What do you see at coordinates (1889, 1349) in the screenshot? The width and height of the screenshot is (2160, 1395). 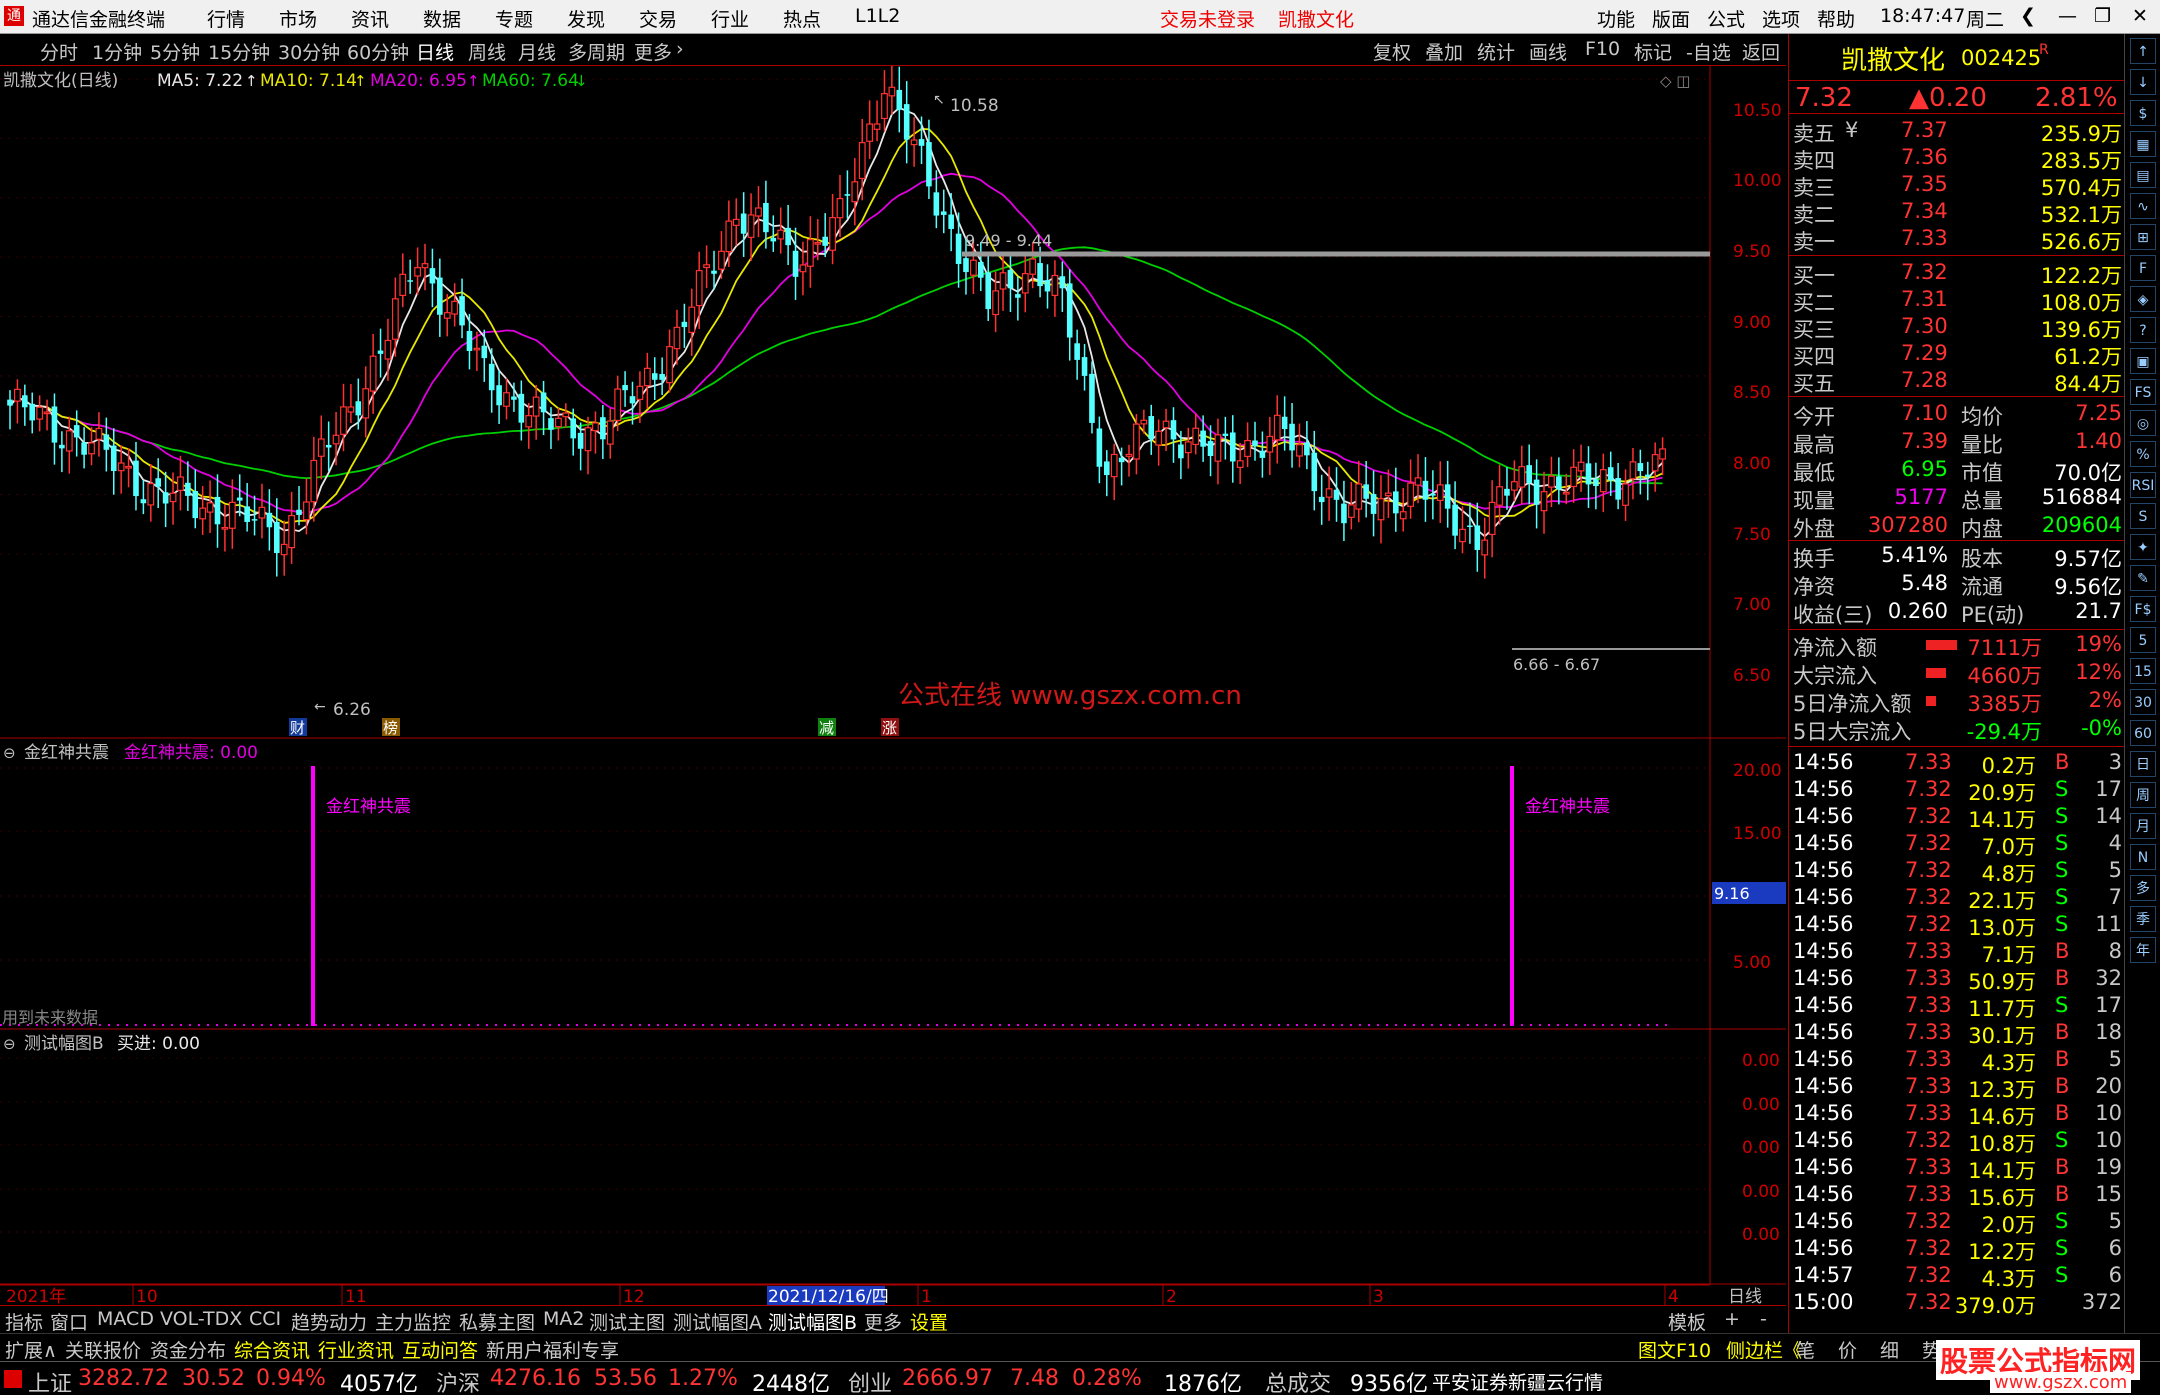 I see `ext-xi: 细` at bounding box center [1889, 1349].